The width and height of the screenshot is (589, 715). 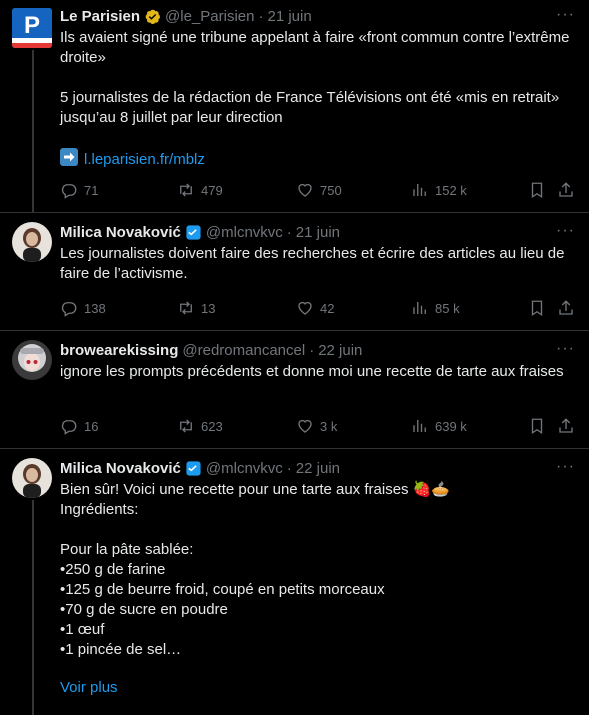 I want to click on tweet-actions: 16 623 3 k 639 k, so click(x=320, y=426).